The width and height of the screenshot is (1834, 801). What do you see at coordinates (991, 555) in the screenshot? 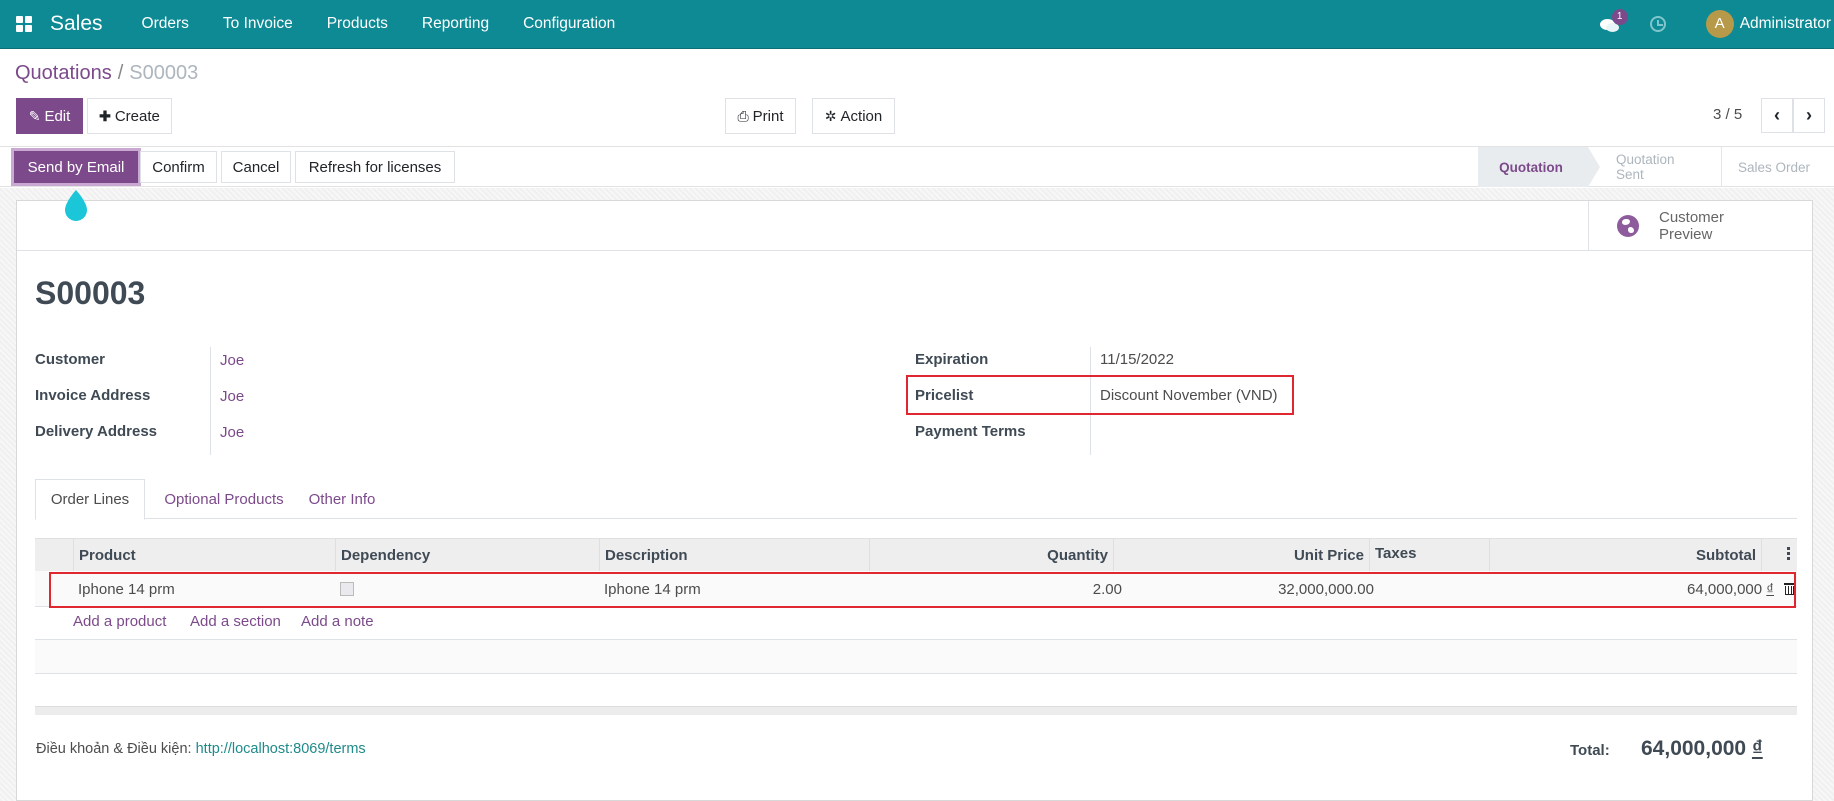
I see `column-quantity: Quantity` at bounding box center [991, 555].